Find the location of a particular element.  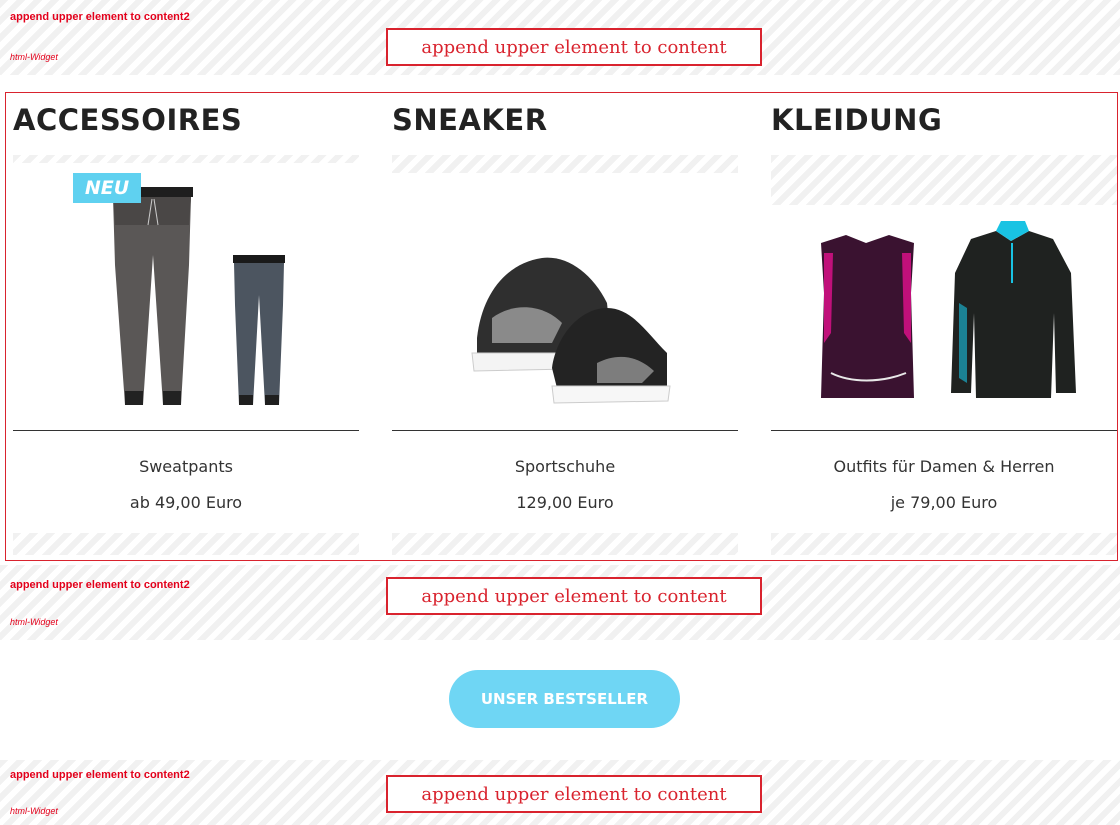

product-image-sneaker is located at coordinates (565, 308).